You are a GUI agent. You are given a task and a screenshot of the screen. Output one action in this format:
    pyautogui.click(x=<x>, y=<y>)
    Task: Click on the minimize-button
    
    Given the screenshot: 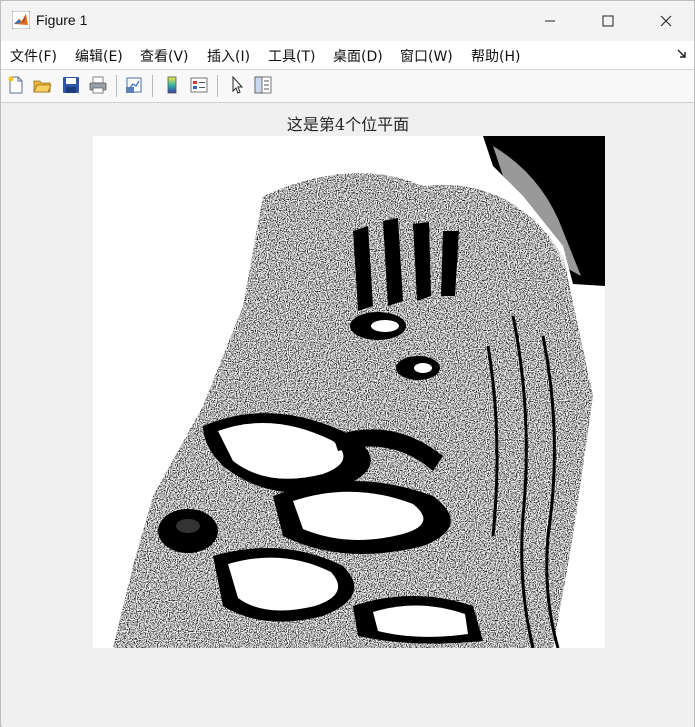 What is the action you would take?
    pyautogui.click(x=550, y=21)
    